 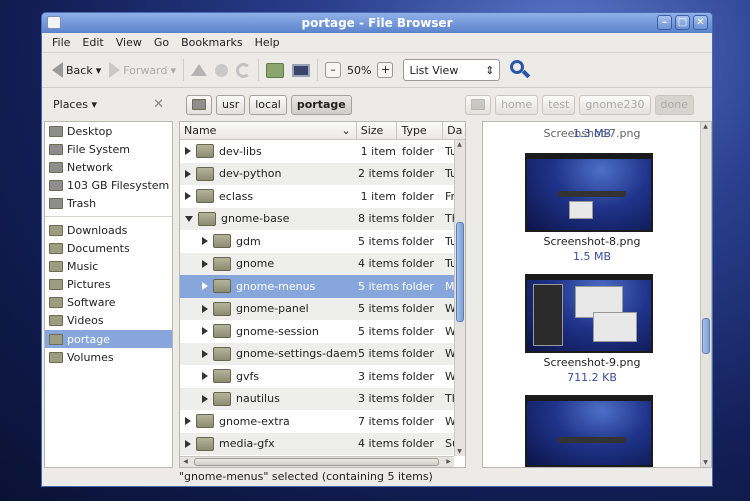 What do you see at coordinates (211, 42) in the screenshot?
I see `menu-bookmarks: Bookmarks` at bounding box center [211, 42].